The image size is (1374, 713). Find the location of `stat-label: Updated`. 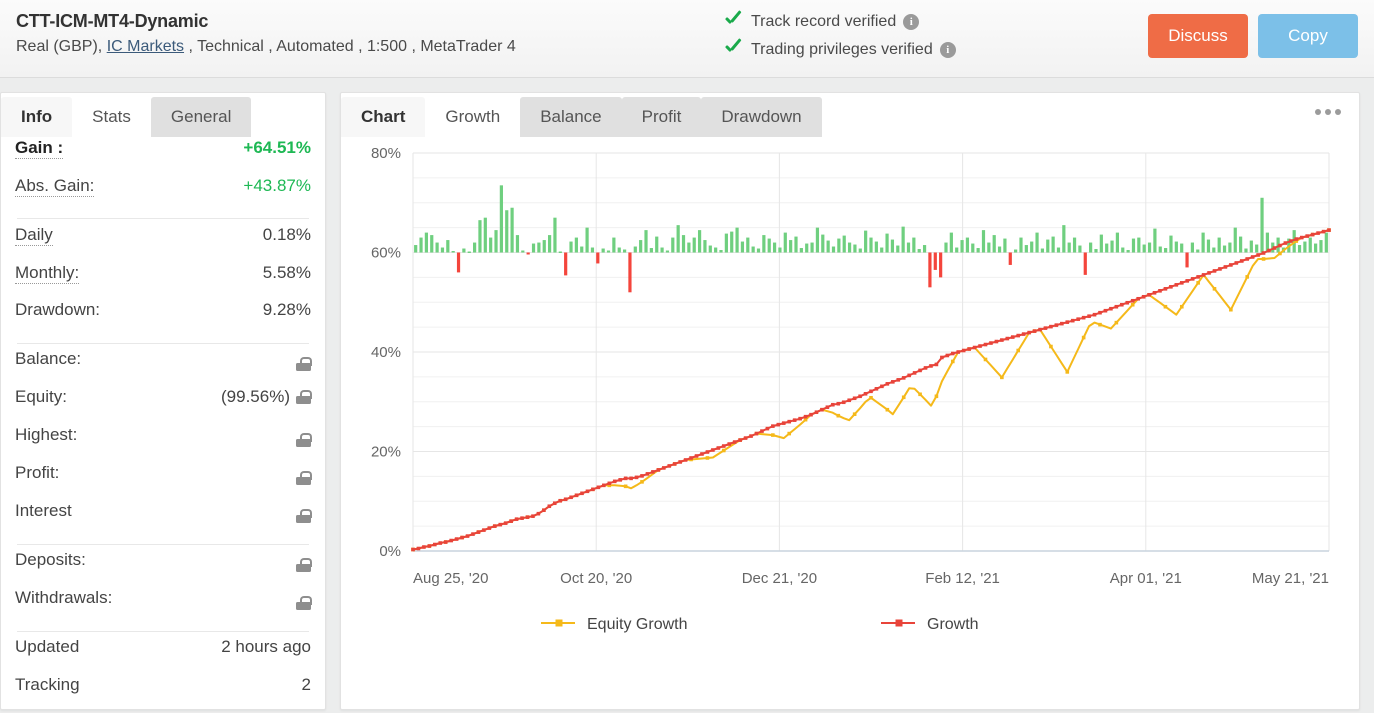

stat-label: Updated is located at coordinates (47, 646).